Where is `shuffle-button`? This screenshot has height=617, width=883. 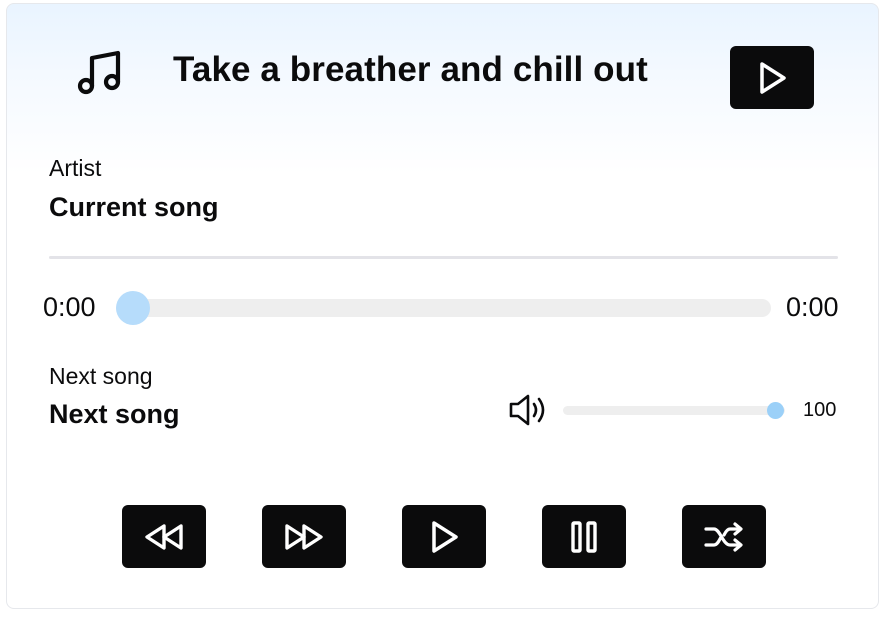 shuffle-button is located at coordinates (724, 536).